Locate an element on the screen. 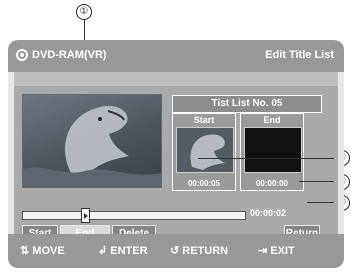 The width and height of the screenshot is (351, 272). video-preview is located at coordinates (92, 141).